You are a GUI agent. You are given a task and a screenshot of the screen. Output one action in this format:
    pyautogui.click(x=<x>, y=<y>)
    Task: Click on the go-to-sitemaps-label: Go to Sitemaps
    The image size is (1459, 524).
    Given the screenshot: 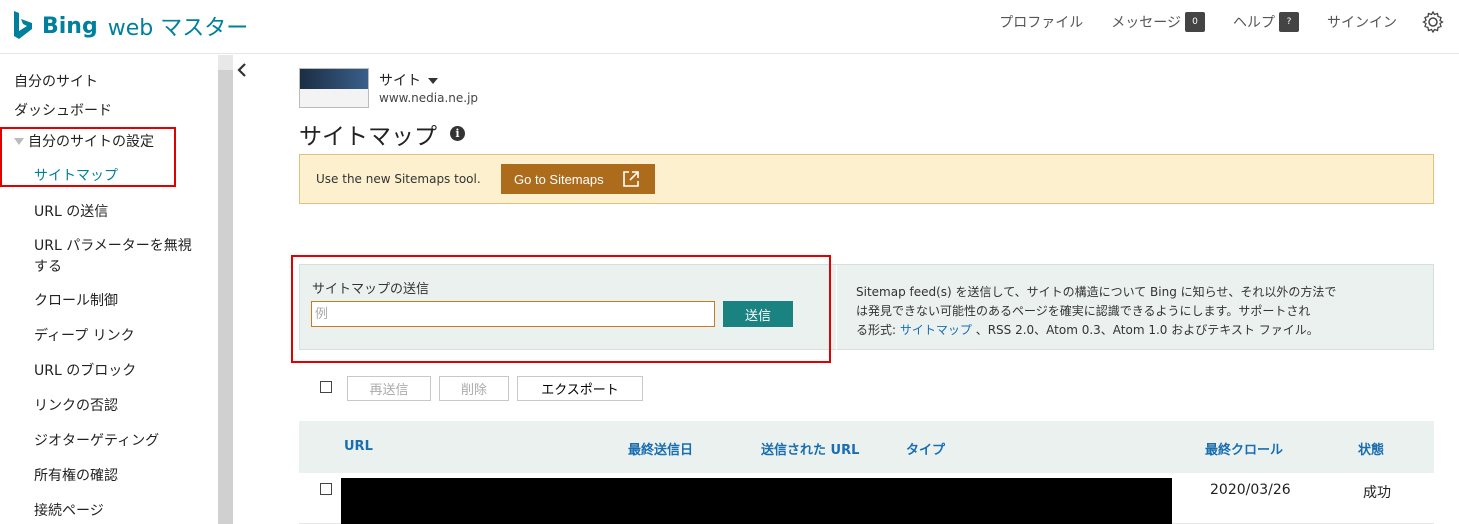 What is the action you would take?
    pyautogui.click(x=559, y=179)
    